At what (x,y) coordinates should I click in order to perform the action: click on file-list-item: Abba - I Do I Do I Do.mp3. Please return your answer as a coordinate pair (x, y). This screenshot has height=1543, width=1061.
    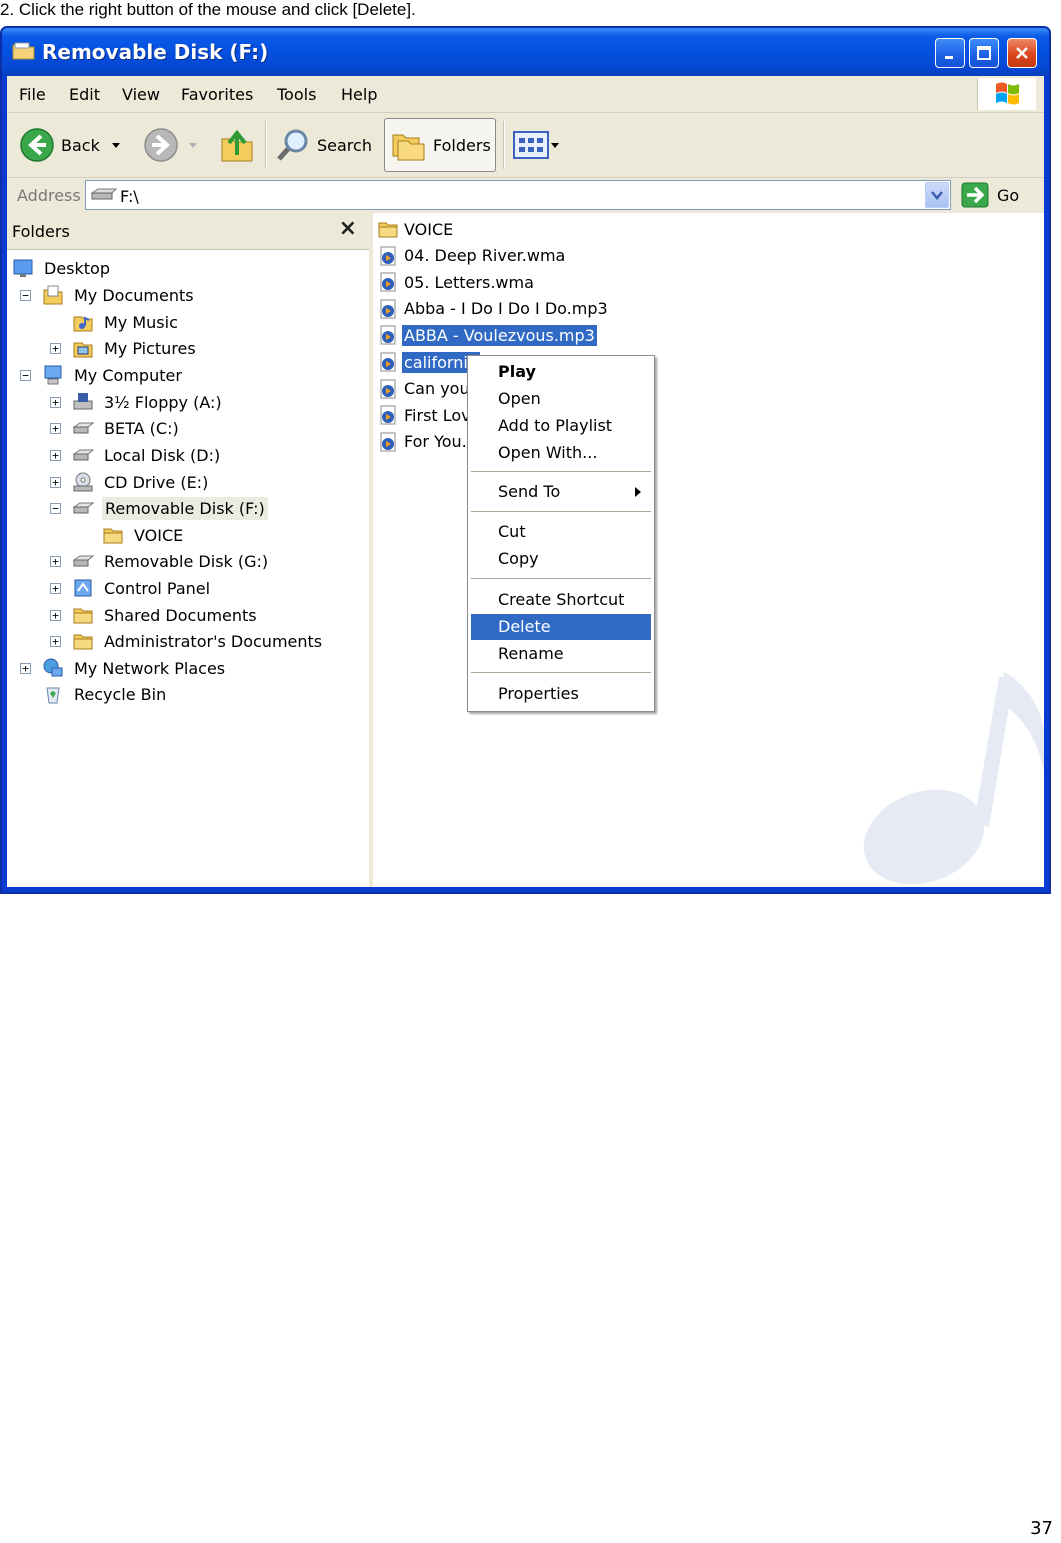
    Looking at the image, I should click on (493, 309).